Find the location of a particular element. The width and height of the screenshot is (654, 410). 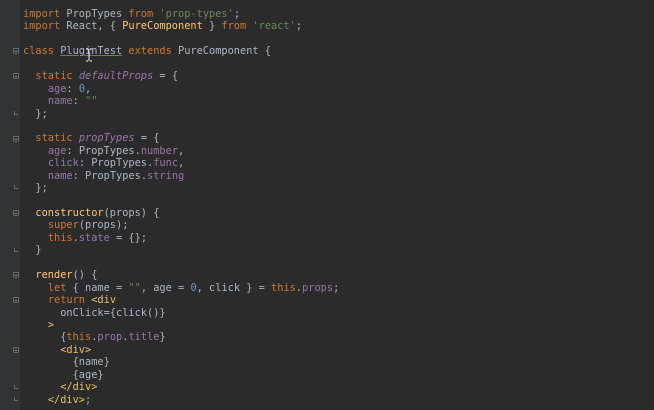

code-token: render is located at coordinates (54, 275).